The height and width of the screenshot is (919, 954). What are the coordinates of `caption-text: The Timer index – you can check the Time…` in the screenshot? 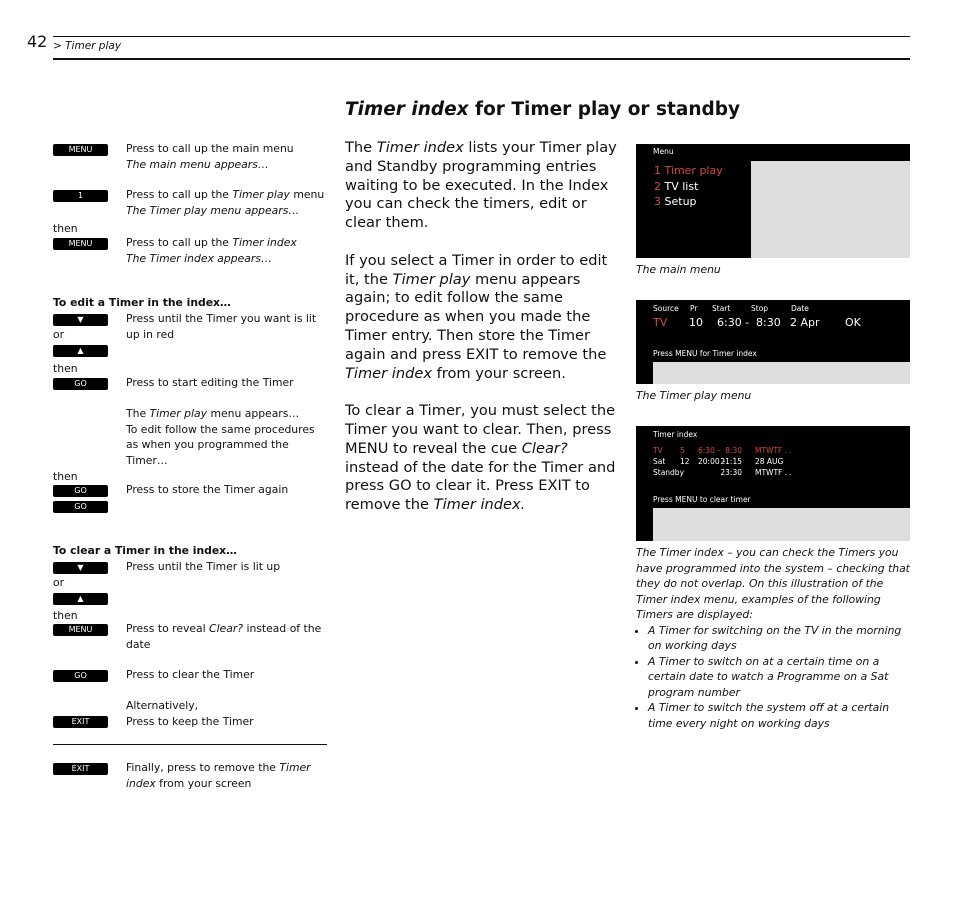 It's located at (773, 583).